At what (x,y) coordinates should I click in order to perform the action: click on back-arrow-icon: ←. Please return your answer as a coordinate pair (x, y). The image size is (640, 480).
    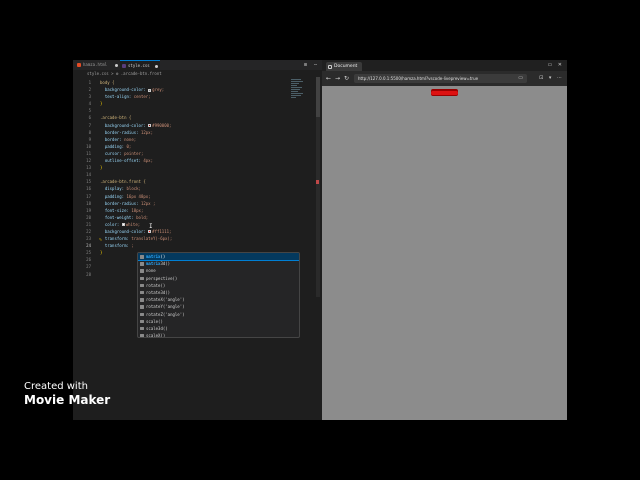
    Looking at the image, I should click on (328, 78).